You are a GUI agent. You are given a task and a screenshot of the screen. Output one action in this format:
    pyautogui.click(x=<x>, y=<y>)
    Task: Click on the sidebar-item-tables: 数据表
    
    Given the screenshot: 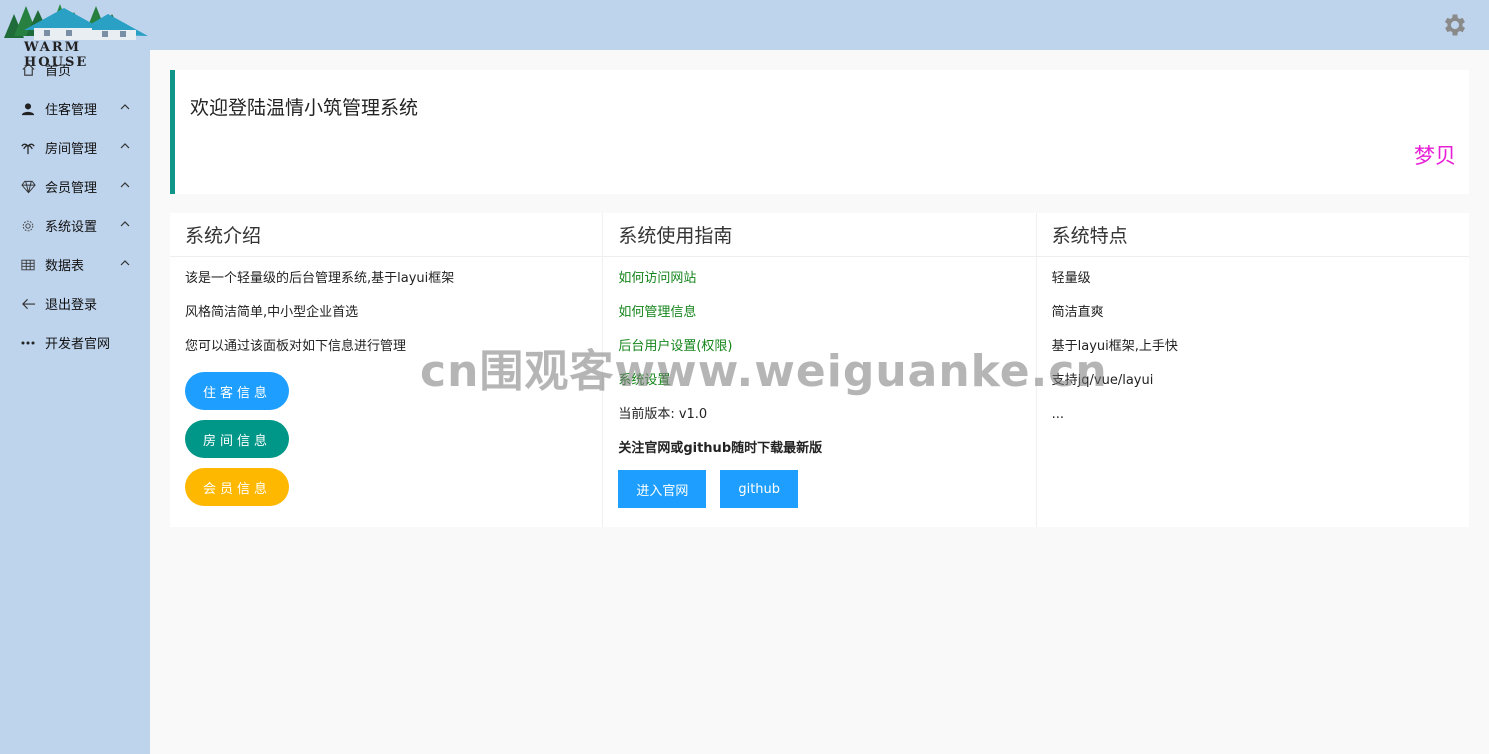 What is the action you would take?
    pyautogui.click(x=75, y=264)
    